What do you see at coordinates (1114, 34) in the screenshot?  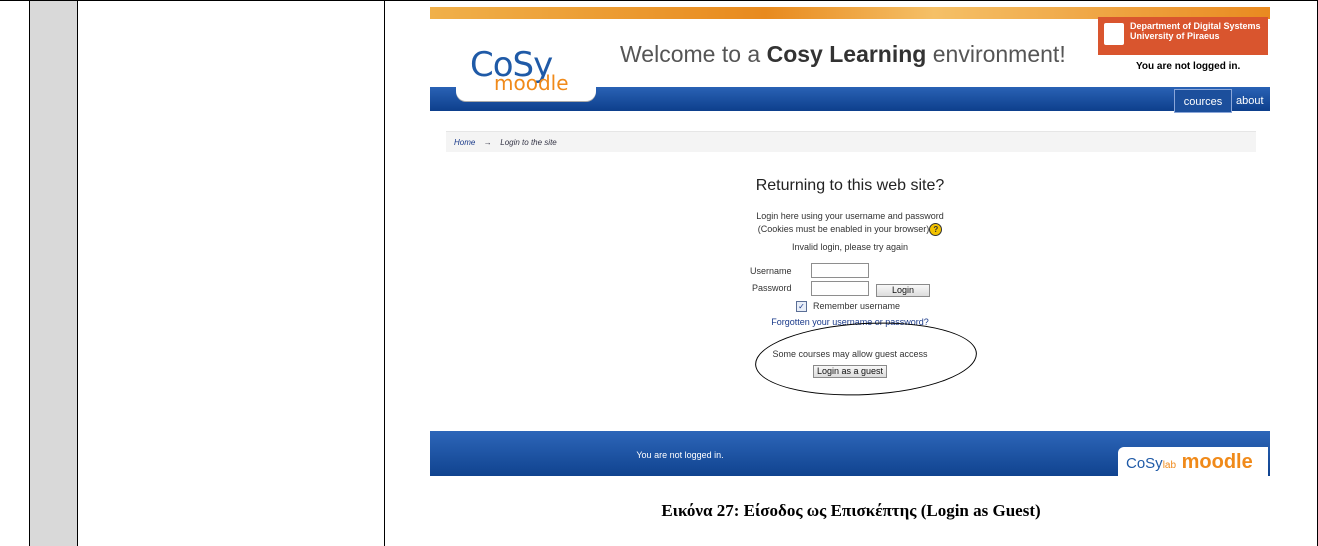 I see `university-emblem-icon` at bounding box center [1114, 34].